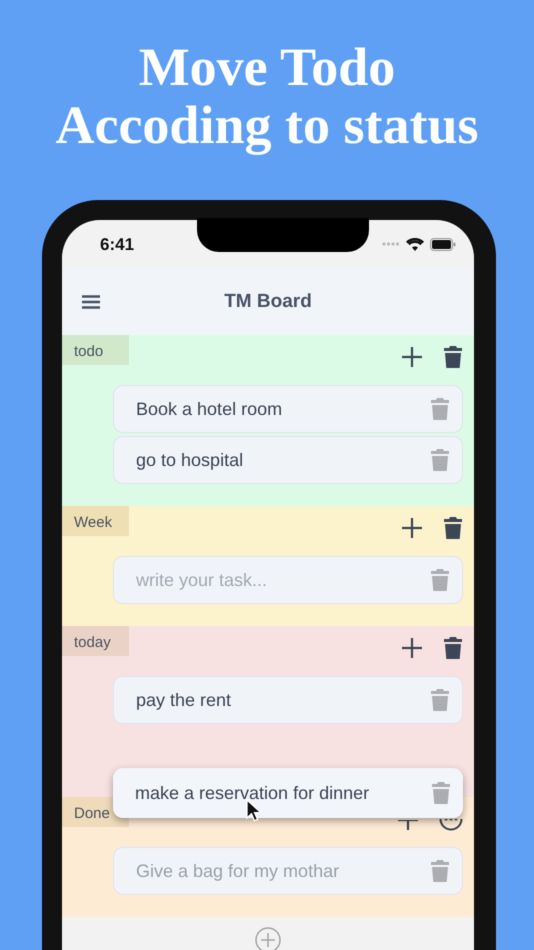  I want to click on battery-icon, so click(443, 244).